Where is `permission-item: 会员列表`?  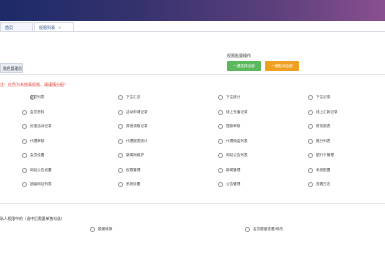 permission-item: 会员列表 is located at coordinates (37, 97).